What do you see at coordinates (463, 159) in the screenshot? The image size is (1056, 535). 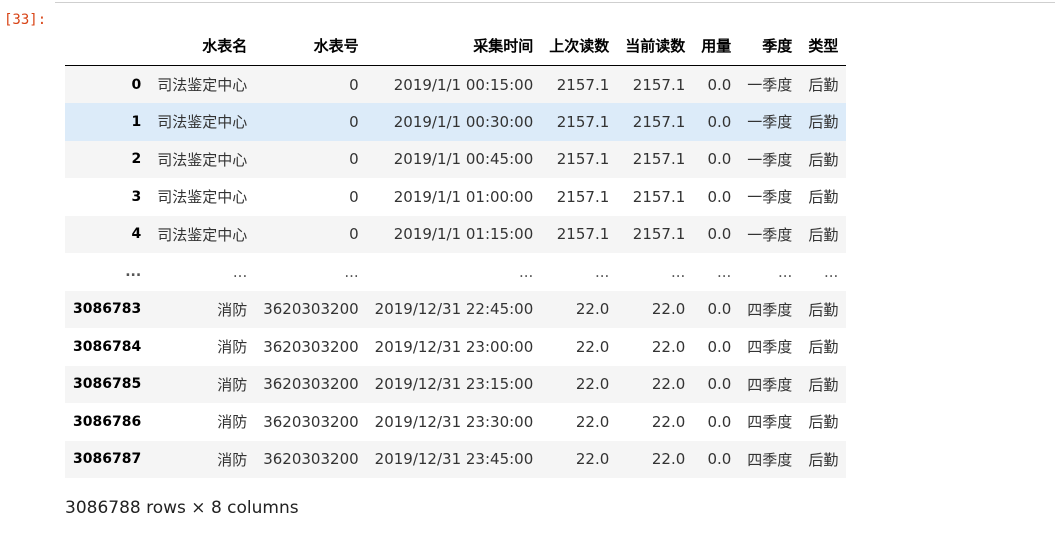 I see `table-cell: 2019/1/1 00:45:00` at bounding box center [463, 159].